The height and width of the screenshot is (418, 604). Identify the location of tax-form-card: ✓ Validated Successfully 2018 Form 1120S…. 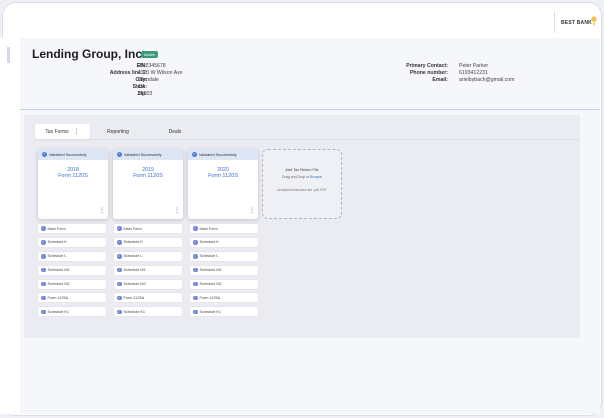
(73, 184).